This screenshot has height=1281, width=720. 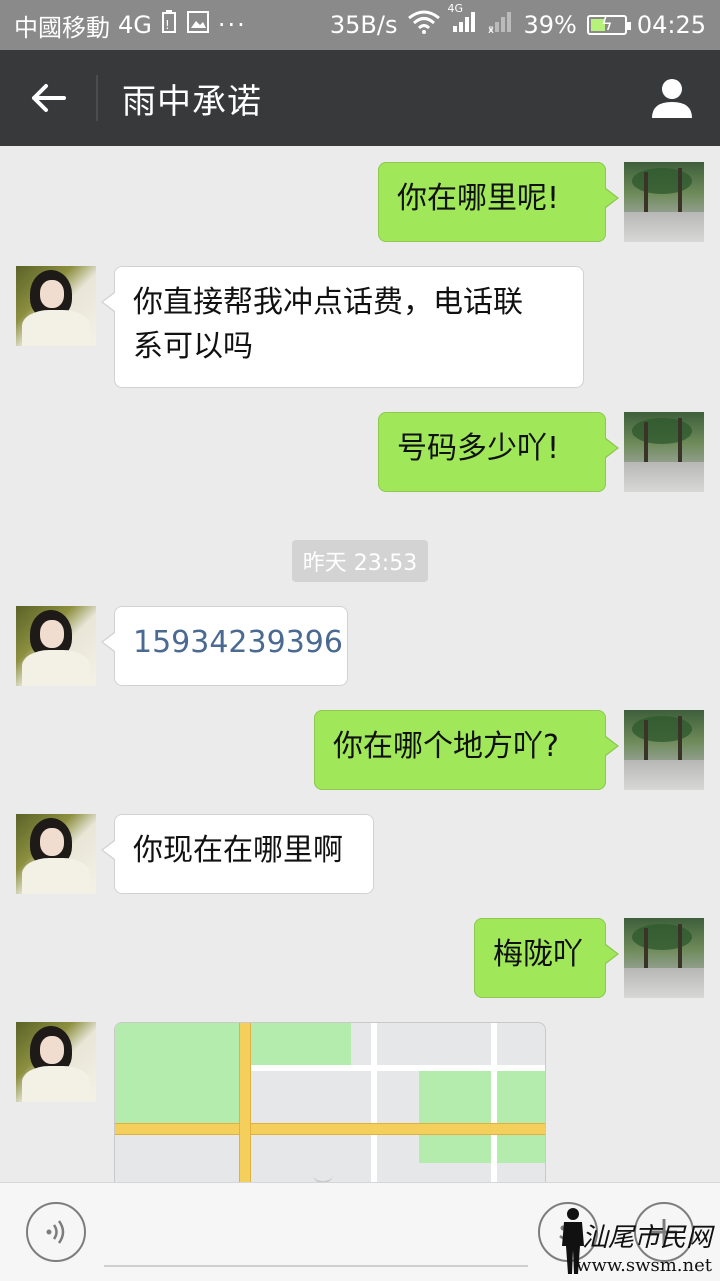 I want to click on message-text: 你在哪个地方吖?, so click(x=446, y=746).